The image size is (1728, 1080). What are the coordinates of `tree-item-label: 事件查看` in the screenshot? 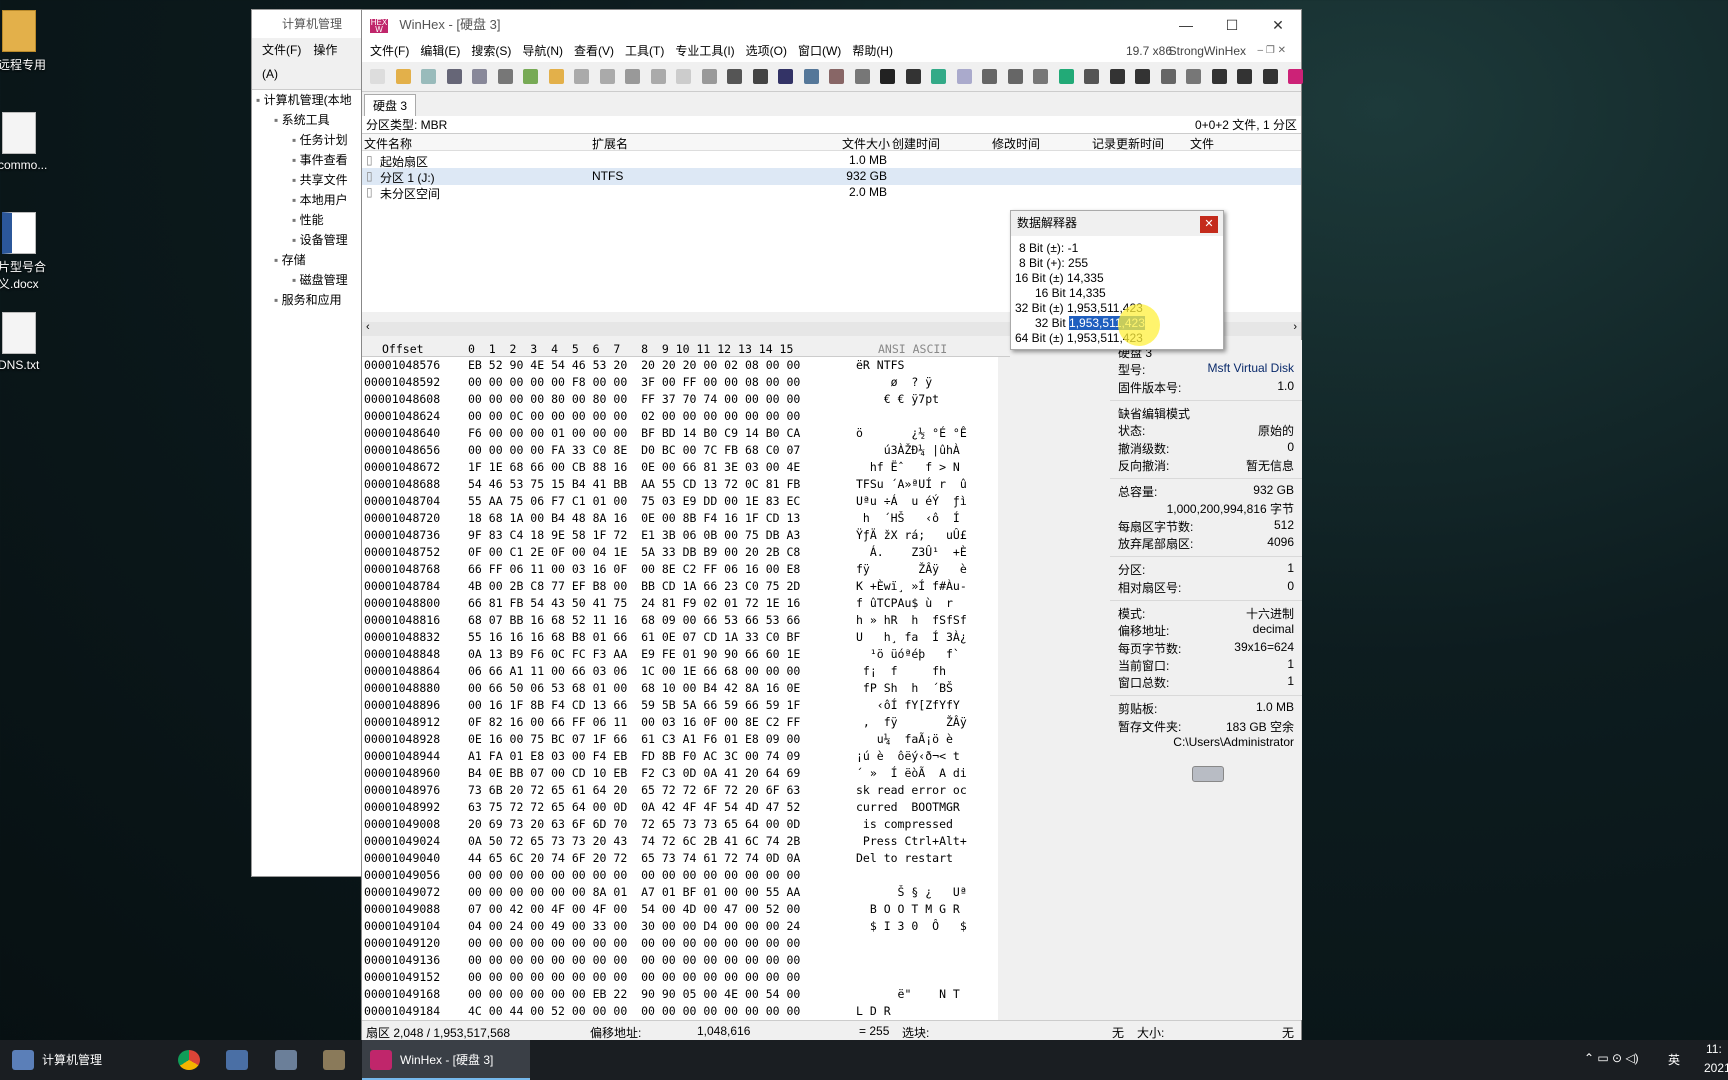 It's located at (323, 160).